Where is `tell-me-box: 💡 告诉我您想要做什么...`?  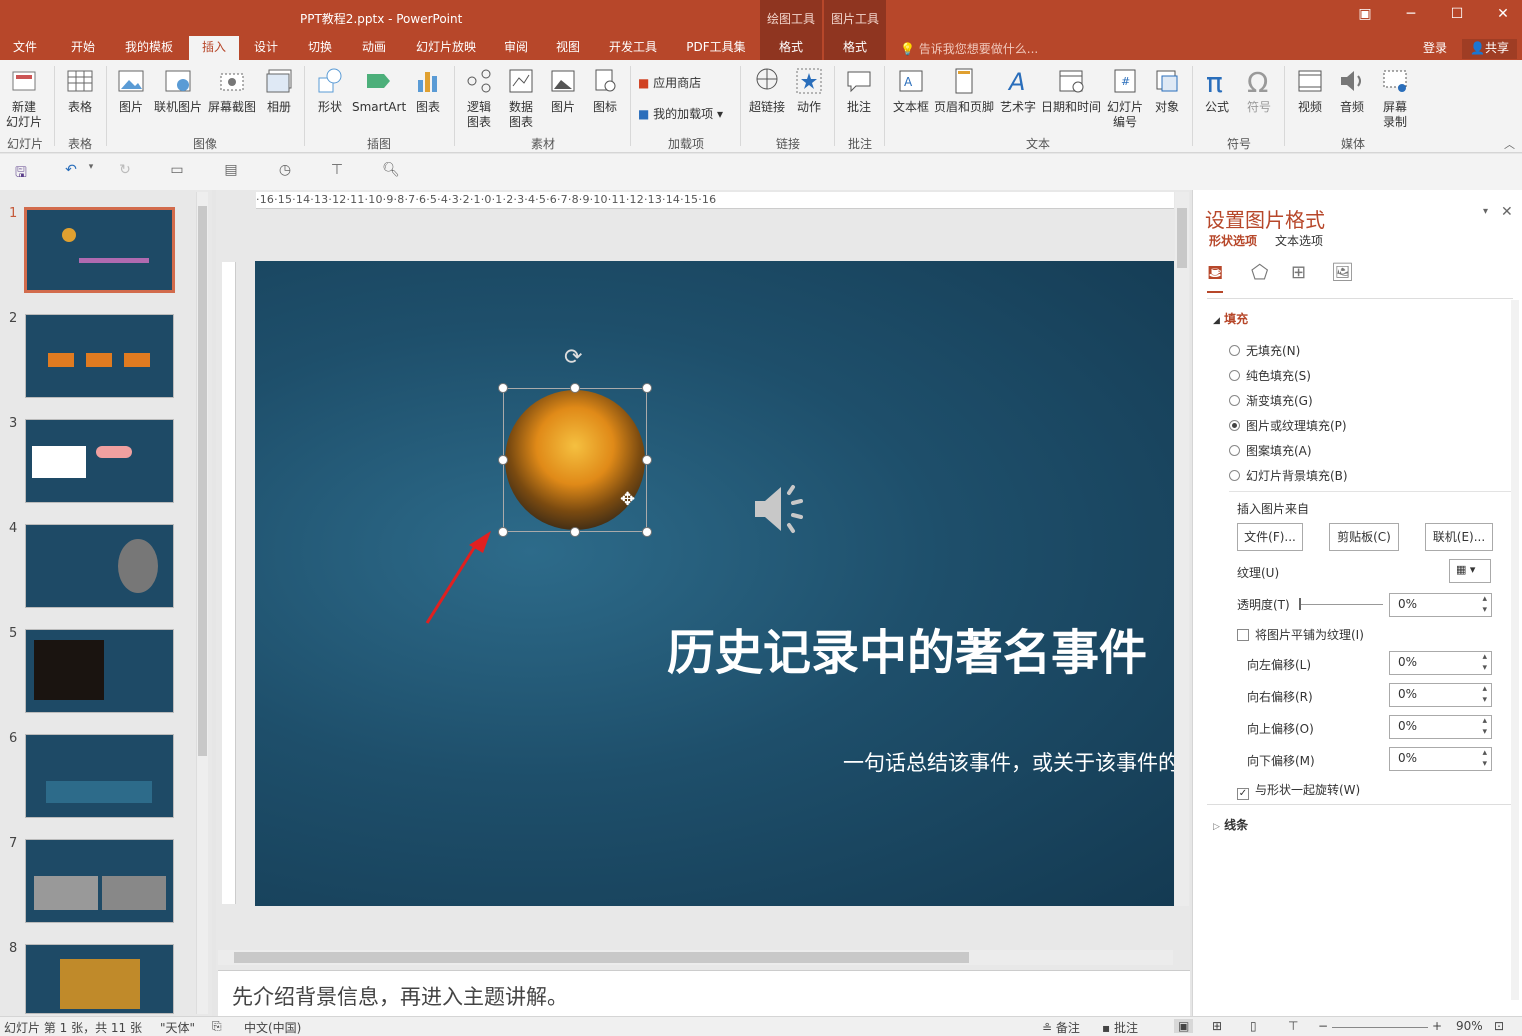
tell-me-box: 💡 告诉我您想要做什么... is located at coordinates (969, 48).